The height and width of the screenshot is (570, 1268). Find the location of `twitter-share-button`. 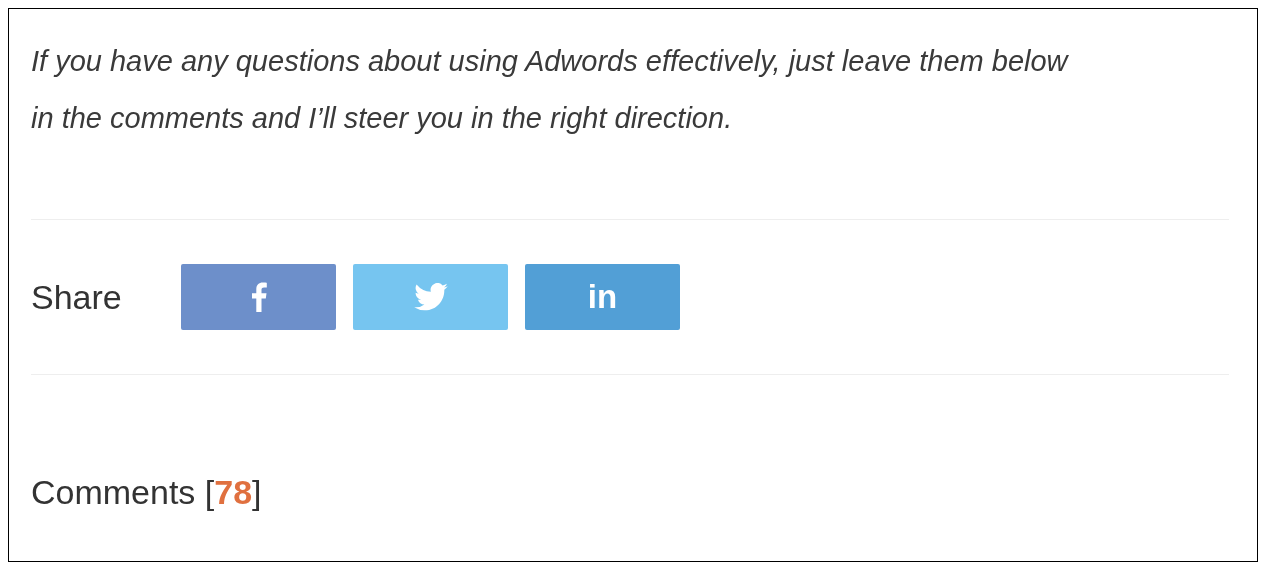

twitter-share-button is located at coordinates (430, 297).